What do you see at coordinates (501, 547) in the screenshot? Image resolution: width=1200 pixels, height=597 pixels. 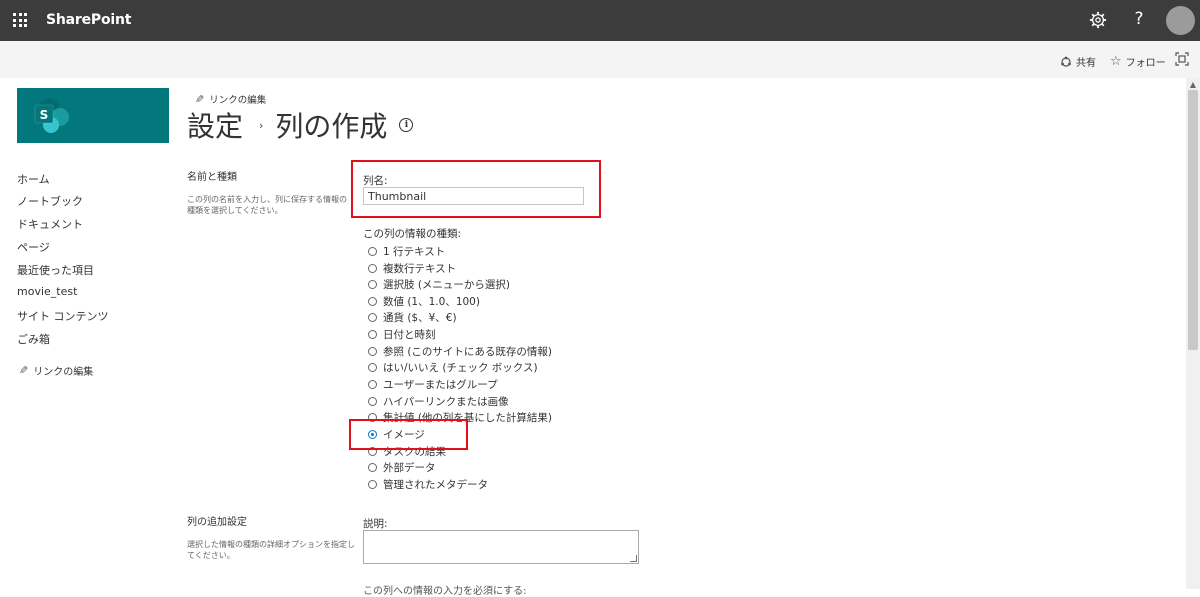 I see `description-textarea` at bounding box center [501, 547].